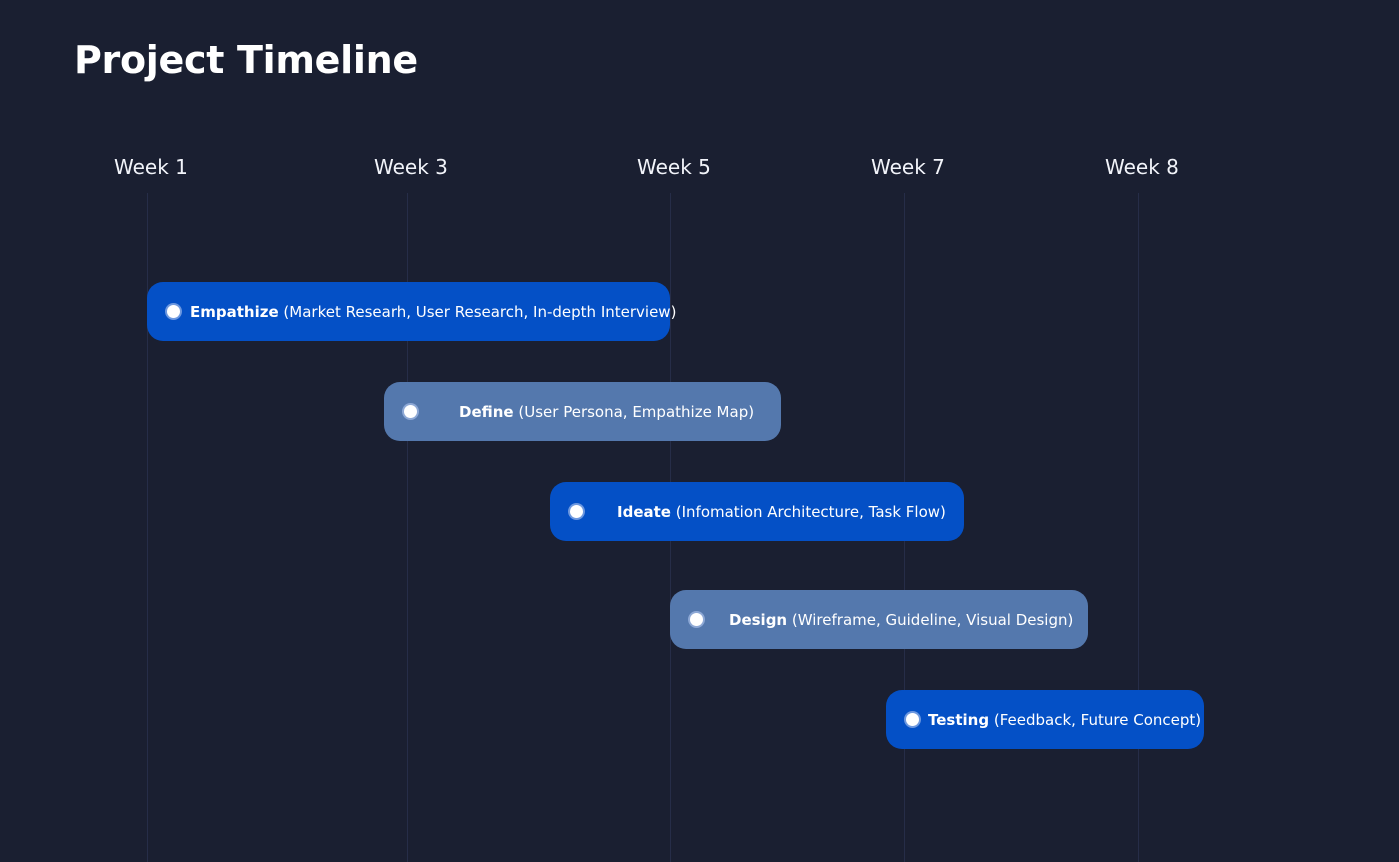 This screenshot has width=1399, height=862. Describe the element at coordinates (486, 411) in the screenshot. I see `phase-name: Define` at that location.